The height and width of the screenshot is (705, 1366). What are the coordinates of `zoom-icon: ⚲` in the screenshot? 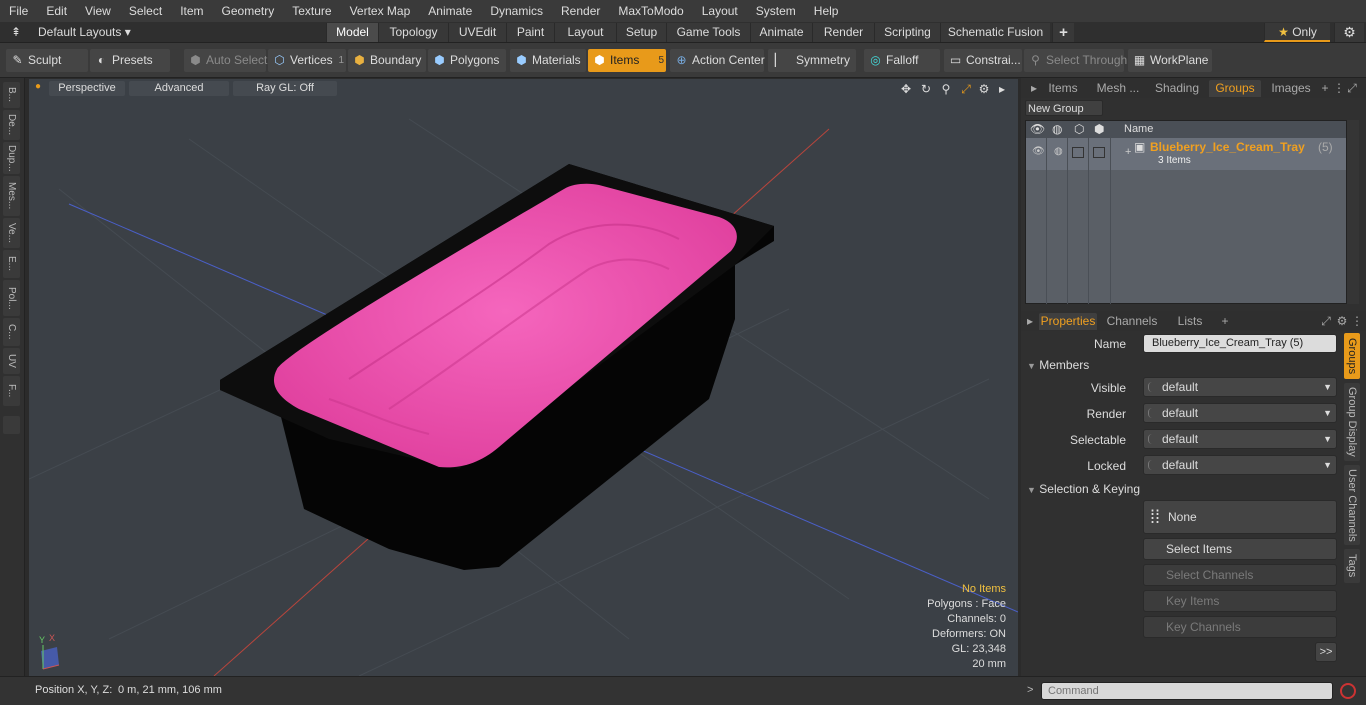 It's located at (946, 89).